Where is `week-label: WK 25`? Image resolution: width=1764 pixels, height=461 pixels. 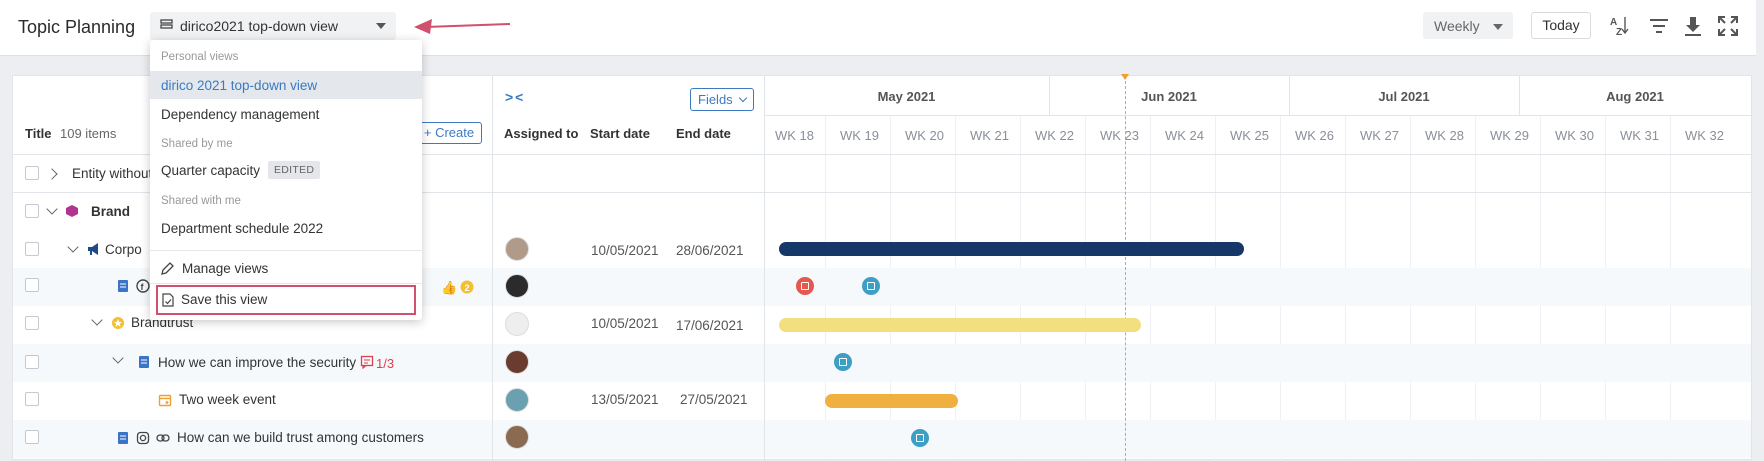 week-label: WK 25 is located at coordinates (1250, 135).